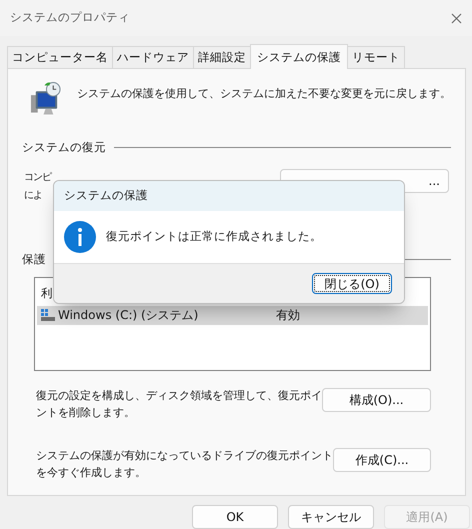  I want to click on section-heading: システムの復元, so click(64, 147).